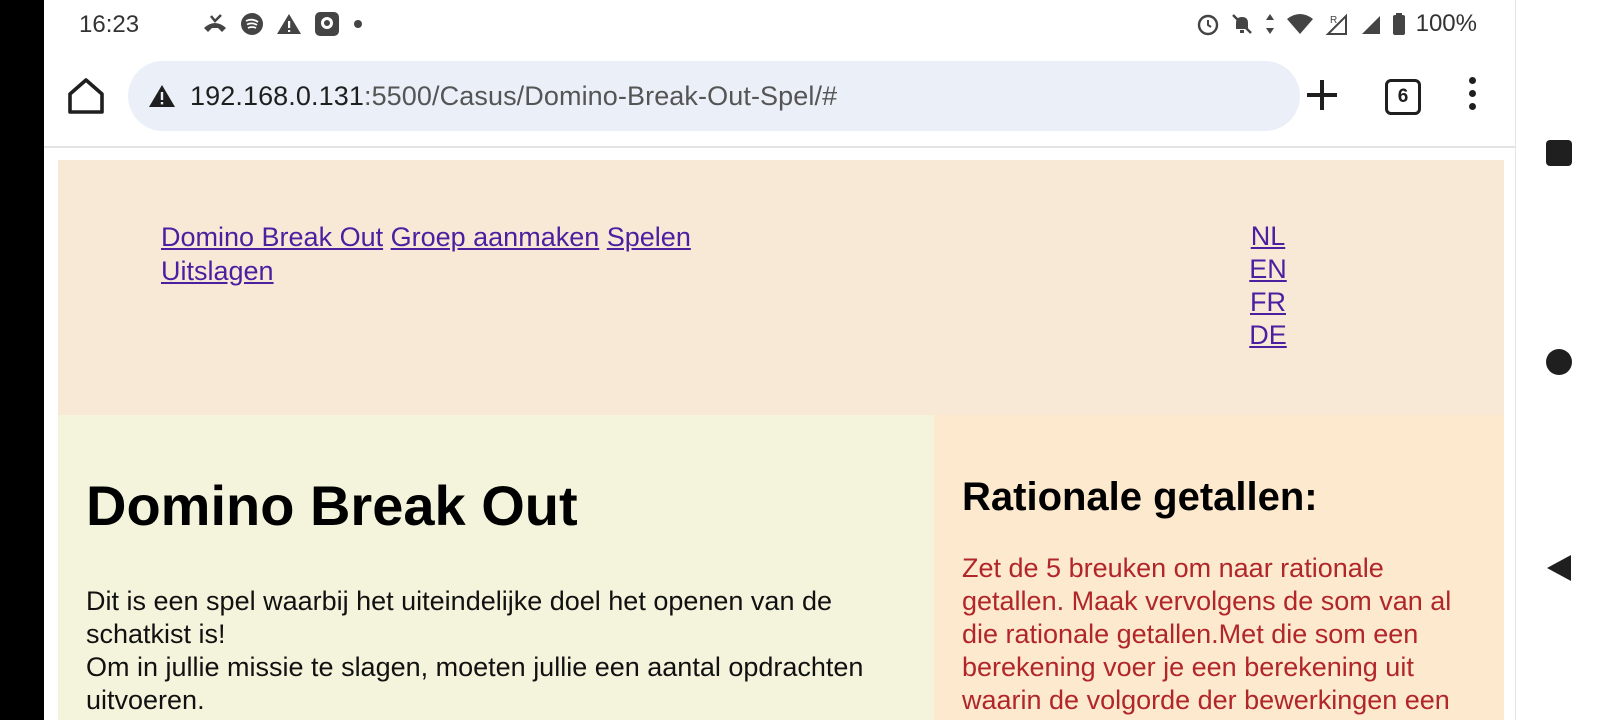 The width and height of the screenshot is (1600, 720). I want to click on battery-icon, so click(1398, 24).